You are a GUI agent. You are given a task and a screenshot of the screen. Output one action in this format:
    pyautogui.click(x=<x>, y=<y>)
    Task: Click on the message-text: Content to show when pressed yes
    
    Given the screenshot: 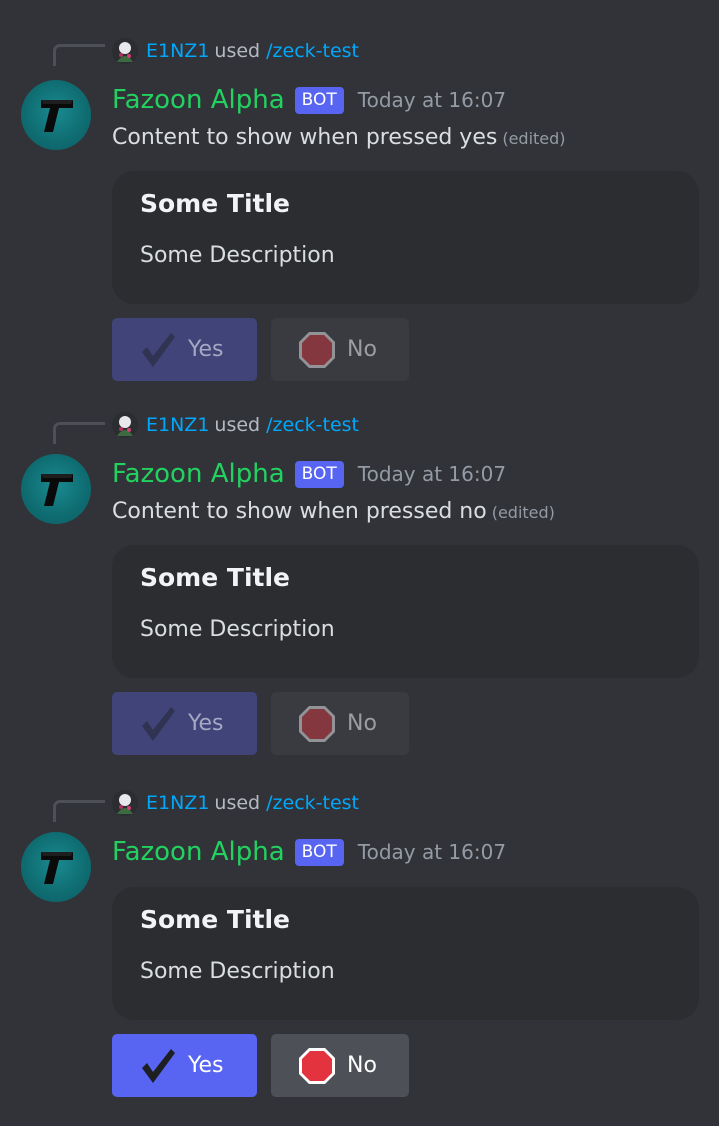 What is the action you would take?
    pyautogui.click(x=305, y=137)
    